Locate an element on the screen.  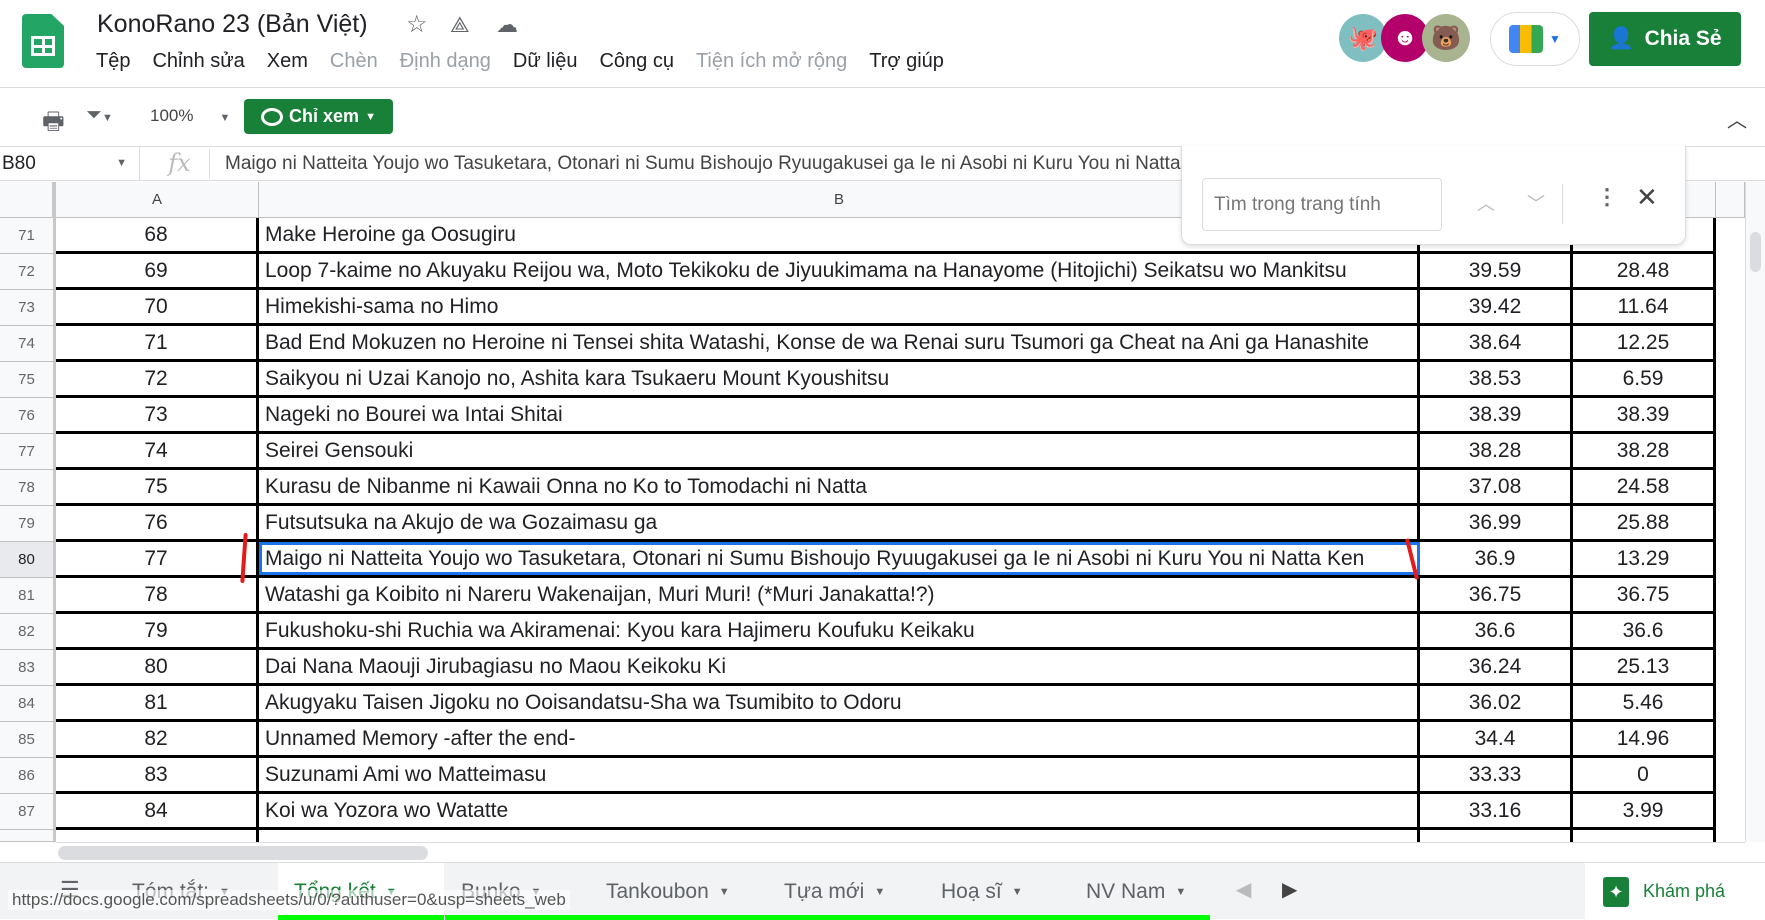
menu-item: Chỉnh sửa is located at coordinates (198, 61).